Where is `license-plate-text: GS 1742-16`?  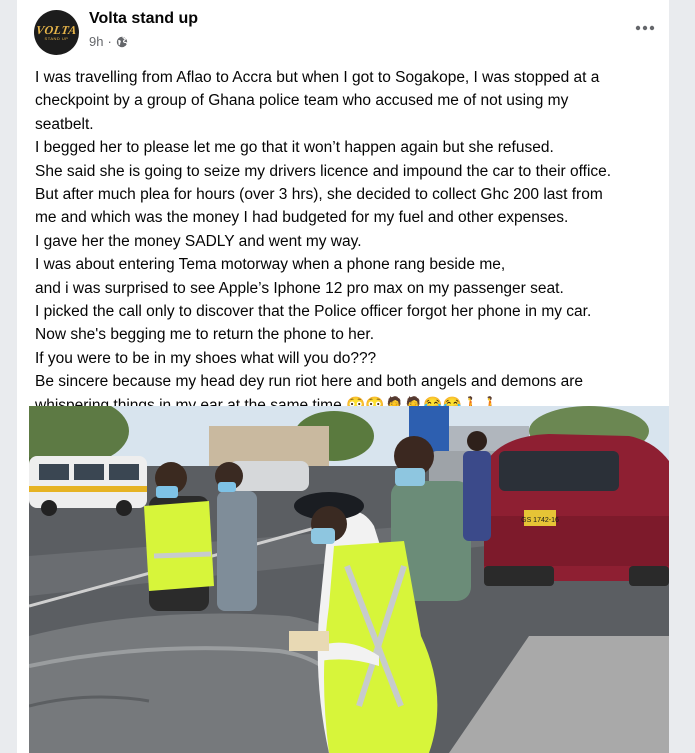
license-plate-text: GS 1742-16 is located at coordinates (540, 520).